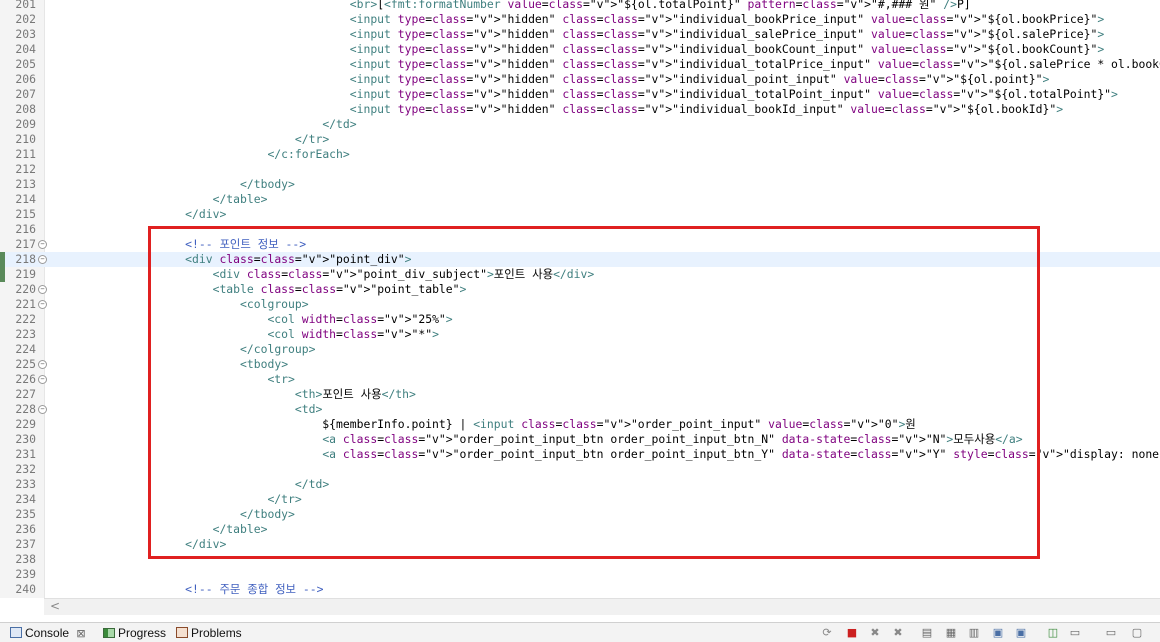 The height and width of the screenshot is (642, 1160). I want to click on line-number: 240, so click(25, 589).